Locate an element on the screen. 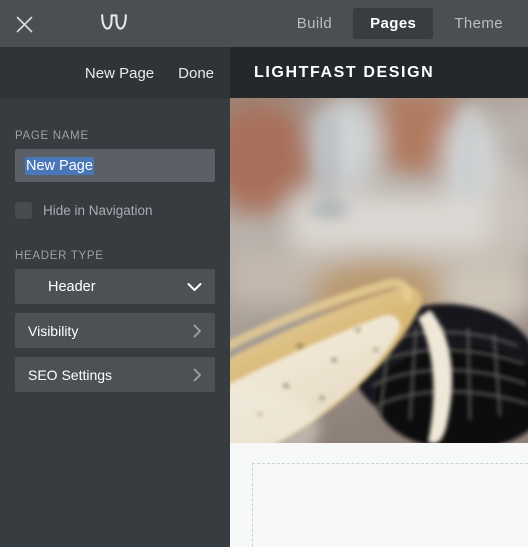 This screenshot has width=528, height=547. hide-in-navigation-row: Hide in Navigation is located at coordinates (115, 210).